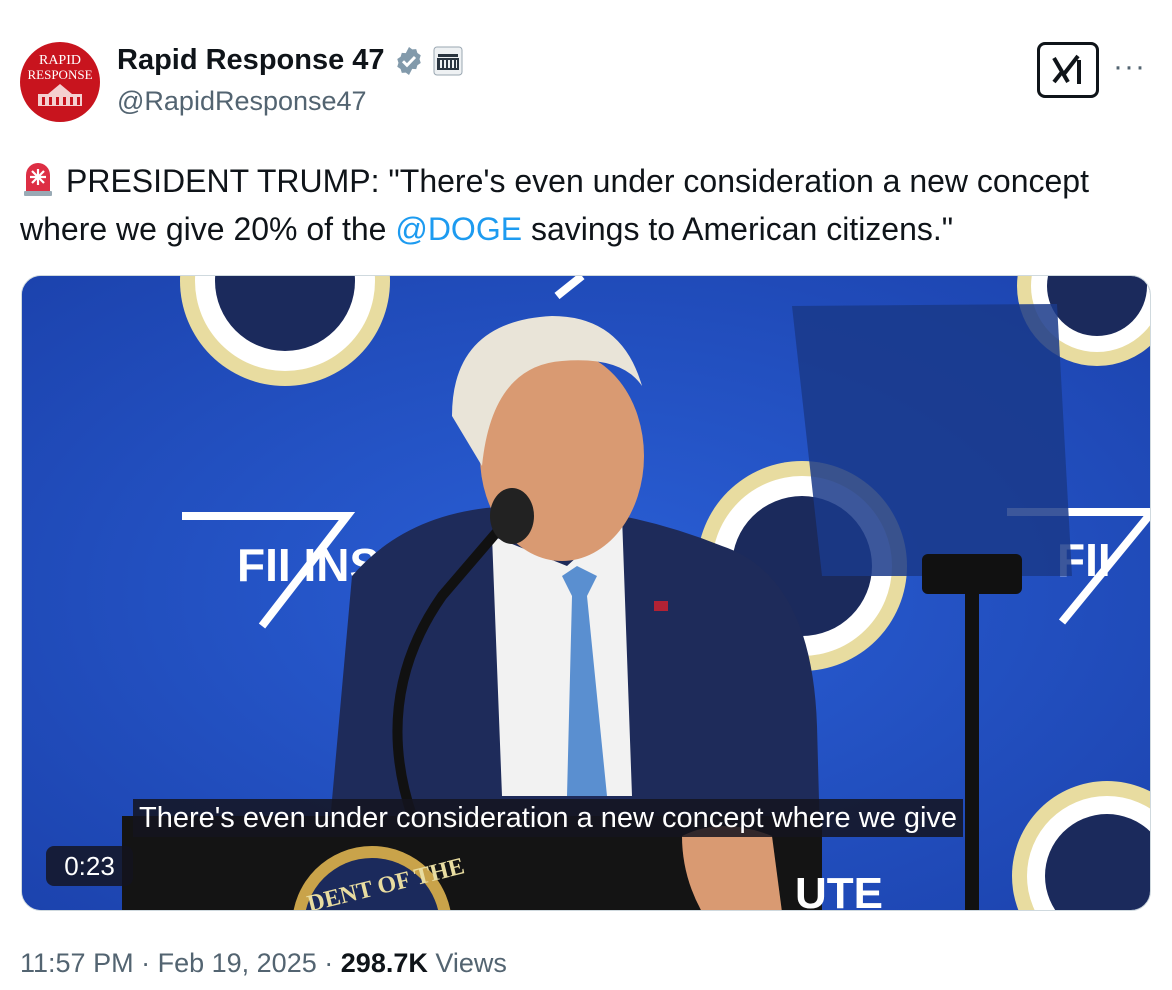  I want to click on author-handle: @RapidResponse47, so click(242, 101).